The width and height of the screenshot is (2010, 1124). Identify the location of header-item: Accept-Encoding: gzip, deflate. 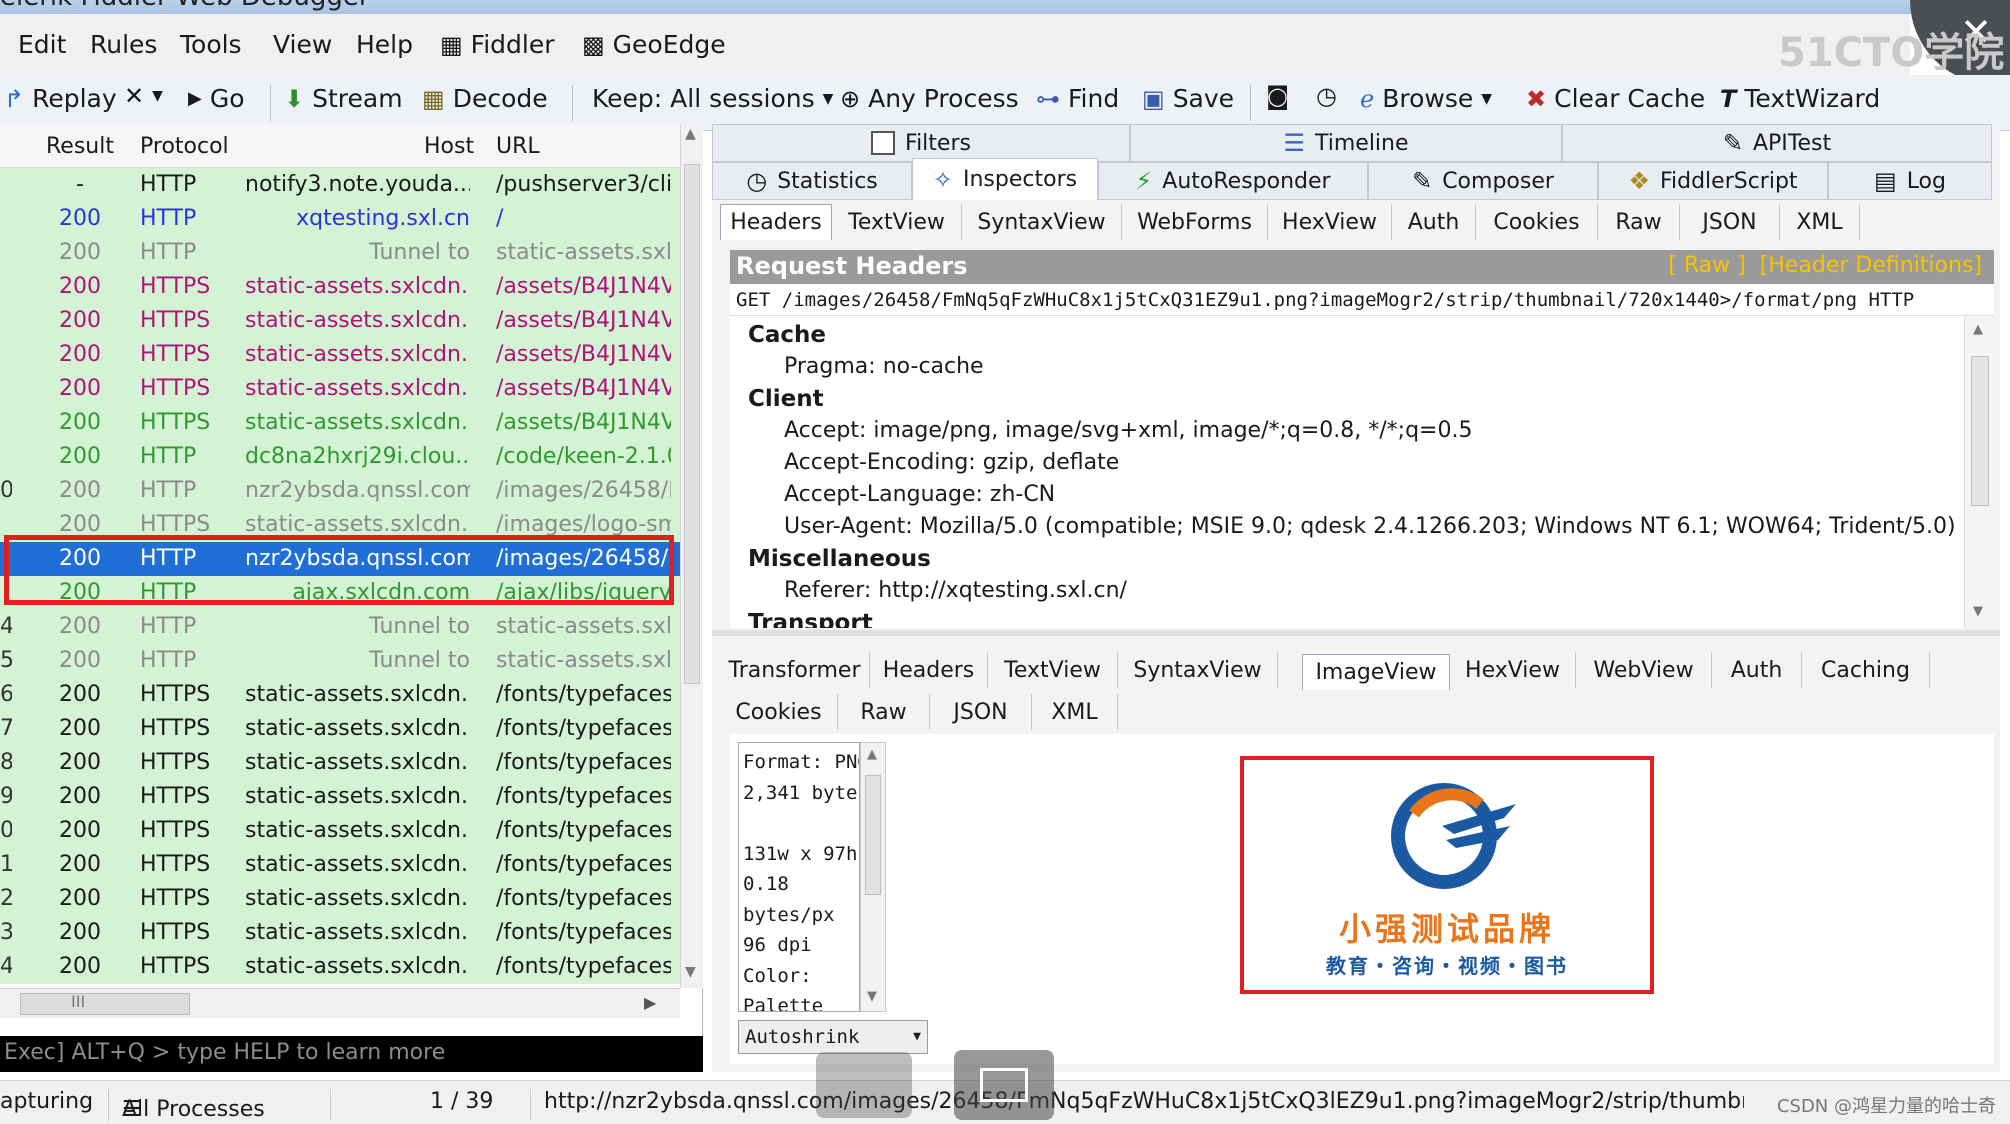
(951, 462).